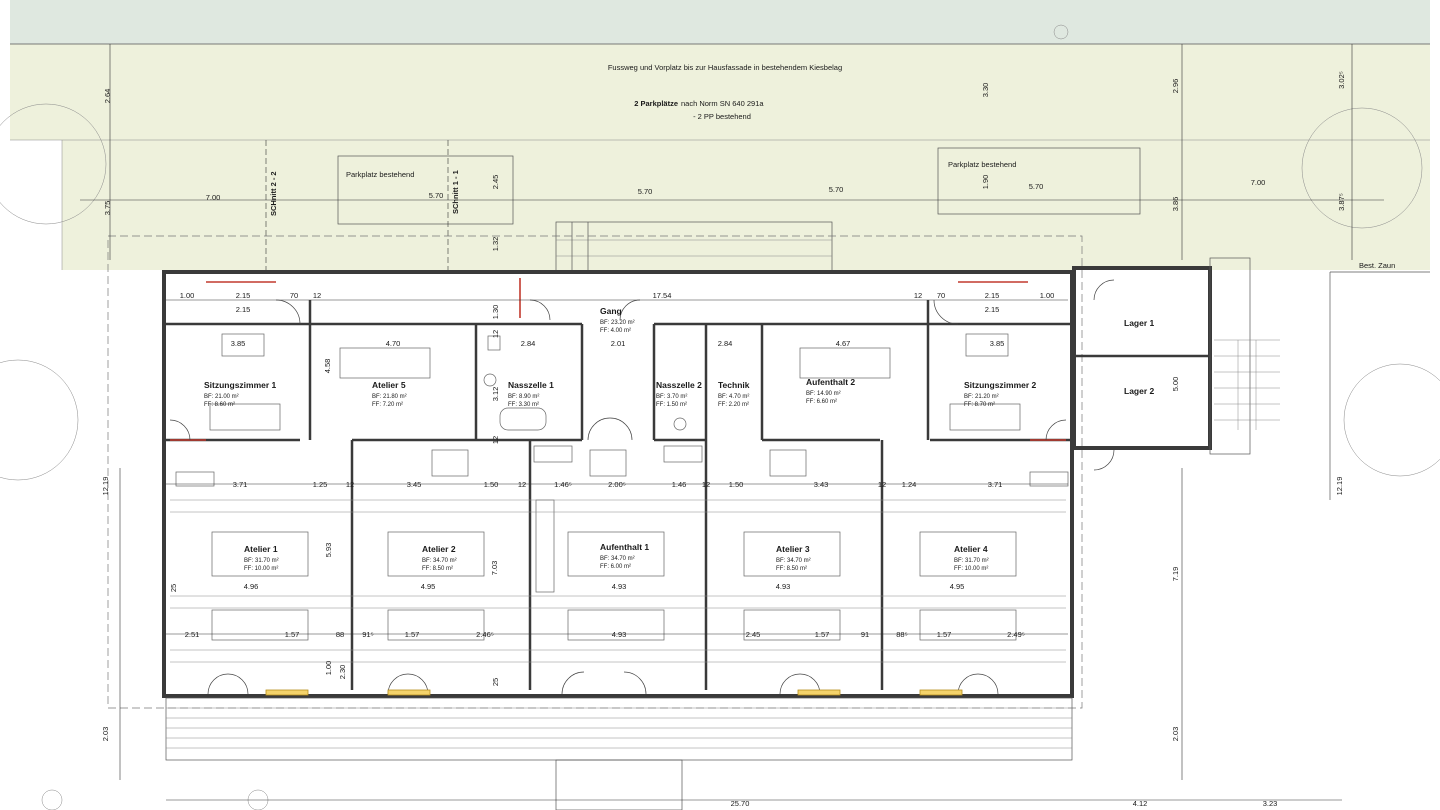 This screenshot has height=810, width=1440. What do you see at coordinates (389, 397) in the screenshot?
I see `svg-text: BF: 21.80 m²` at bounding box center [389, 397].